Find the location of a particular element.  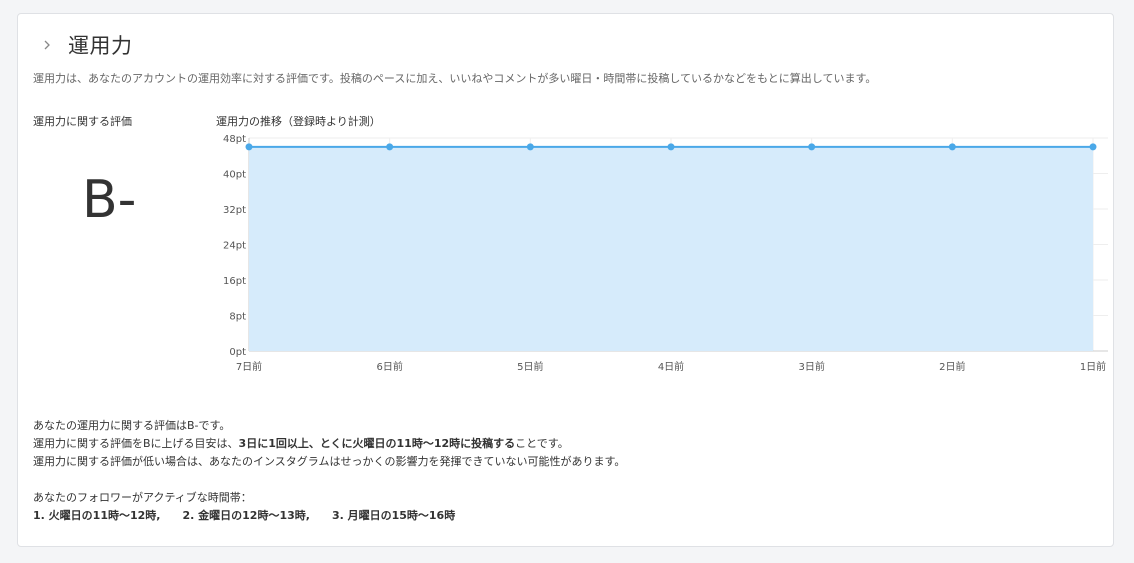

chevron-right-icon is located at coordinates (47, 45).